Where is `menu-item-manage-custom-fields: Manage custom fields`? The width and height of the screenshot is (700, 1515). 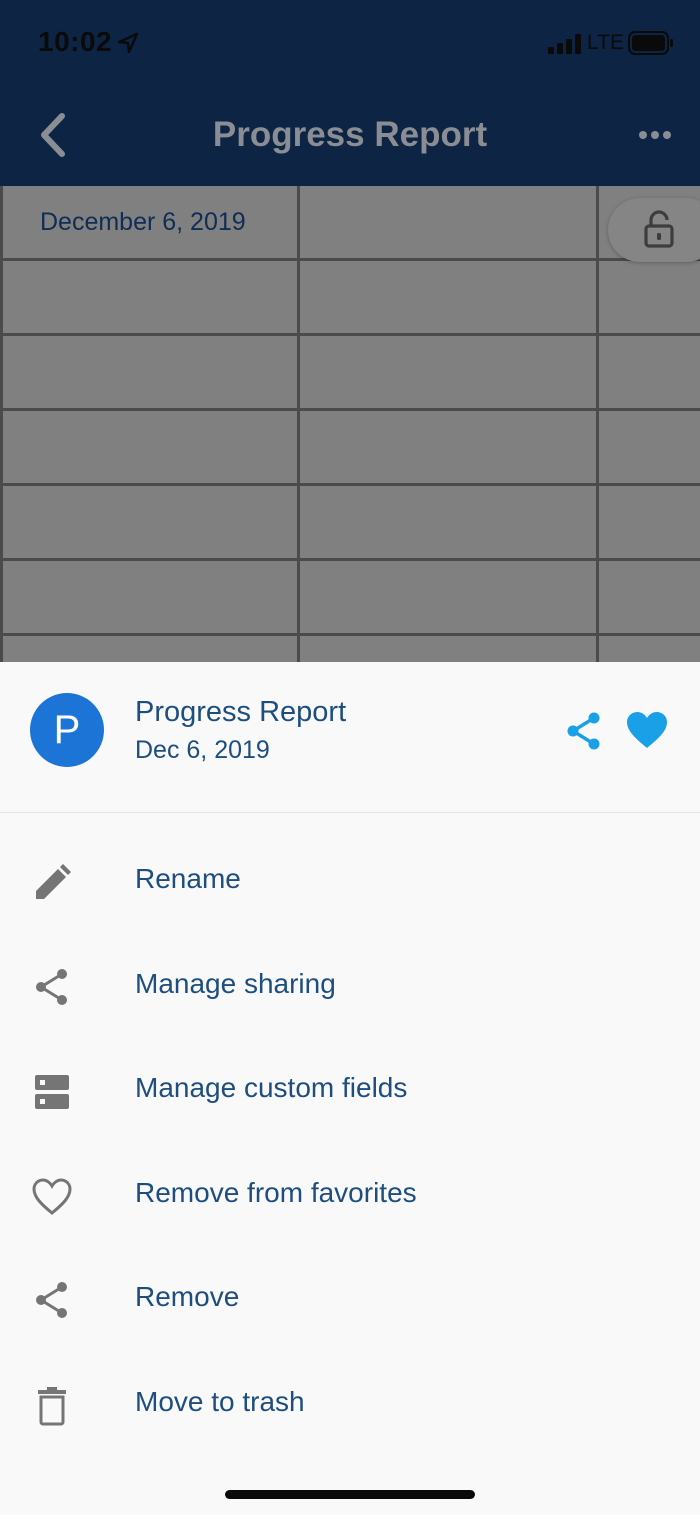
menu-item-manage-custom-fields: Manage custom fields is located at coordinates (350, 1088).